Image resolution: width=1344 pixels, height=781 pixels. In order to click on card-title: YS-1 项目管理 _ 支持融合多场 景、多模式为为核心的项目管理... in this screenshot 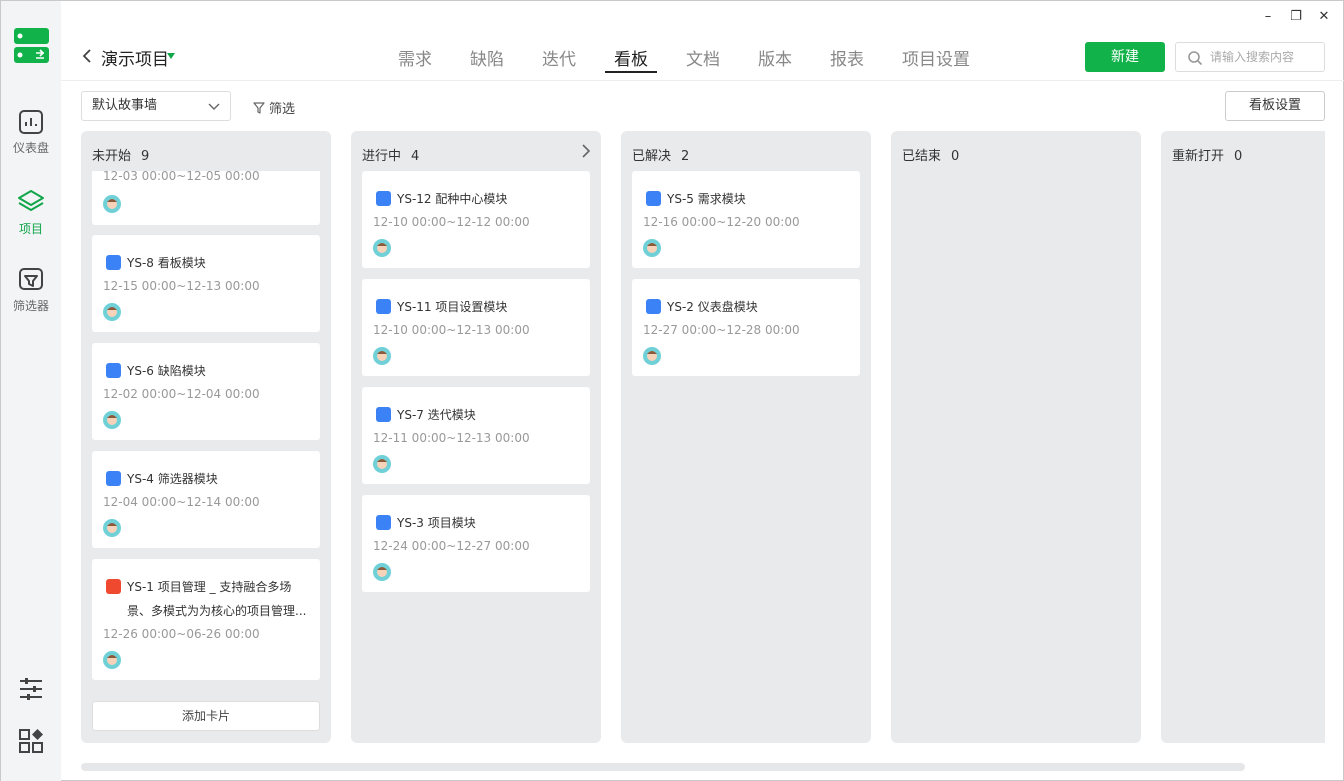, I will do `click(208, 599)`.